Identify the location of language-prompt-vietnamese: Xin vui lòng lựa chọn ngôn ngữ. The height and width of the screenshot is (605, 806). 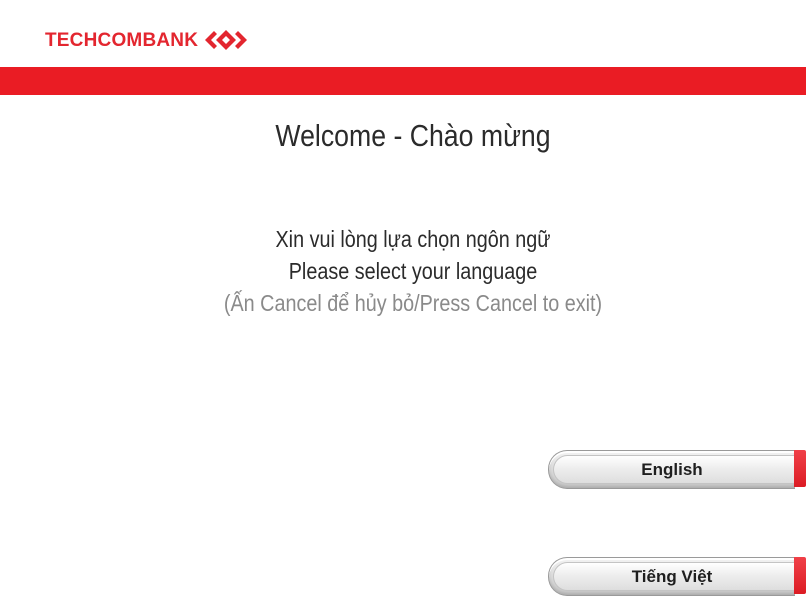
(413, 239).